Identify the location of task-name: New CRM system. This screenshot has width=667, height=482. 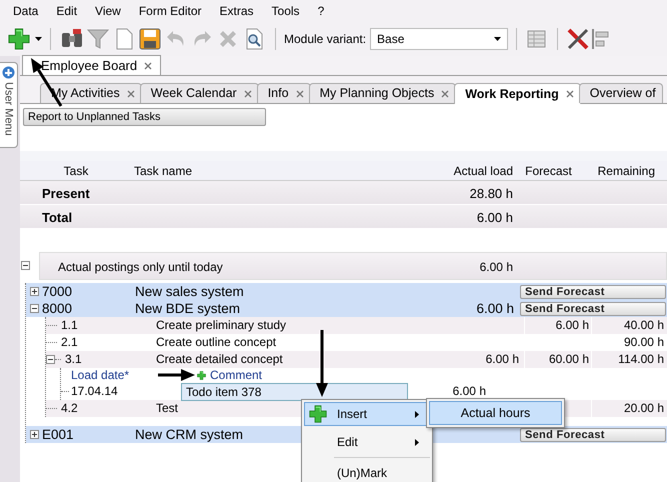
(189, 434).